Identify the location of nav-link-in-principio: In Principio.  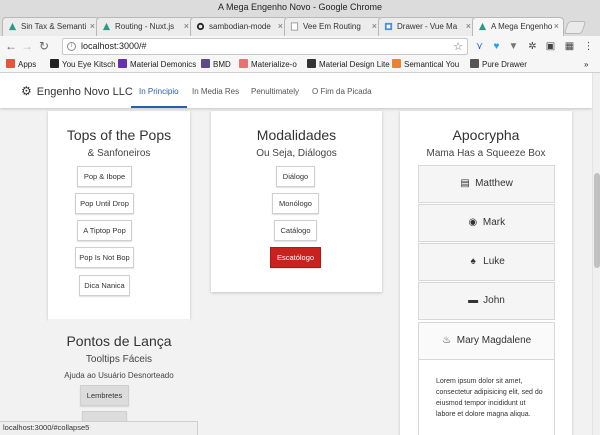
(159, 91).